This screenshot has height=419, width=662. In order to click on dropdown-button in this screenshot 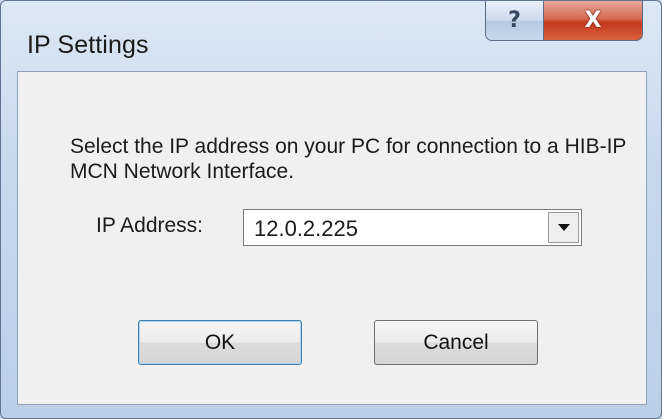, I will do `click(563, 227)`.